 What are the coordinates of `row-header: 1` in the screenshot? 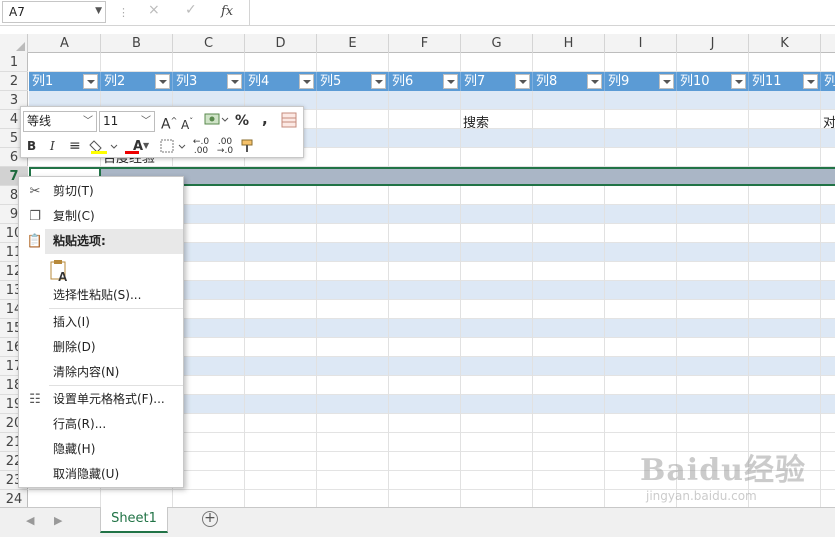 It's located at (14, 62).